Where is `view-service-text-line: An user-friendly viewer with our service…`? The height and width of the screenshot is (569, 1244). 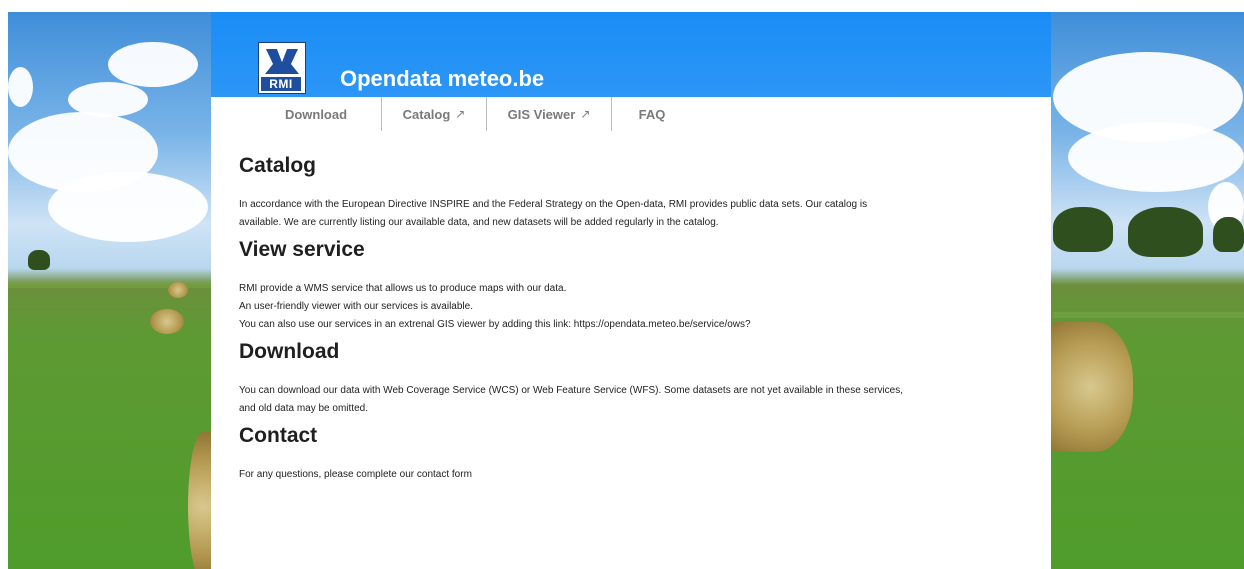
view-service-text-line: An user-friendly viewer with our service… is located at coordinates (356, 306).